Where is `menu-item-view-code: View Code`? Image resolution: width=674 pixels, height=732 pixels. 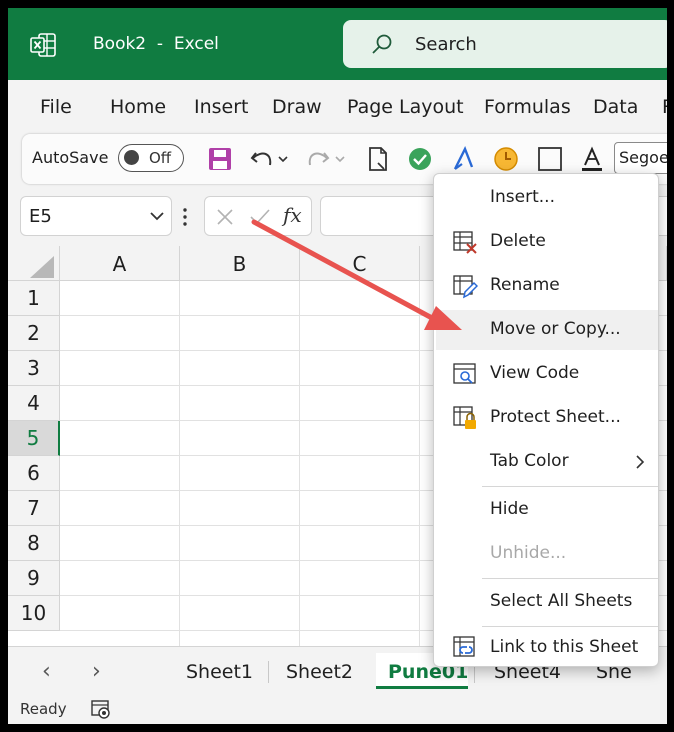
menu-item-view-code: View Code is located at coordinates (547, 374).